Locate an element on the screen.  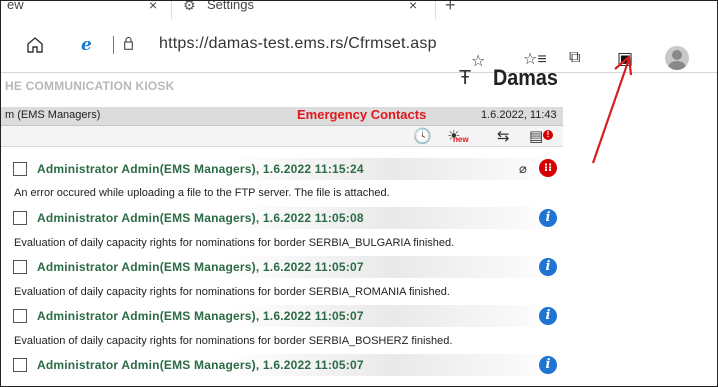
attachment-icon: ⌀ is located at coordinates (523, 169).